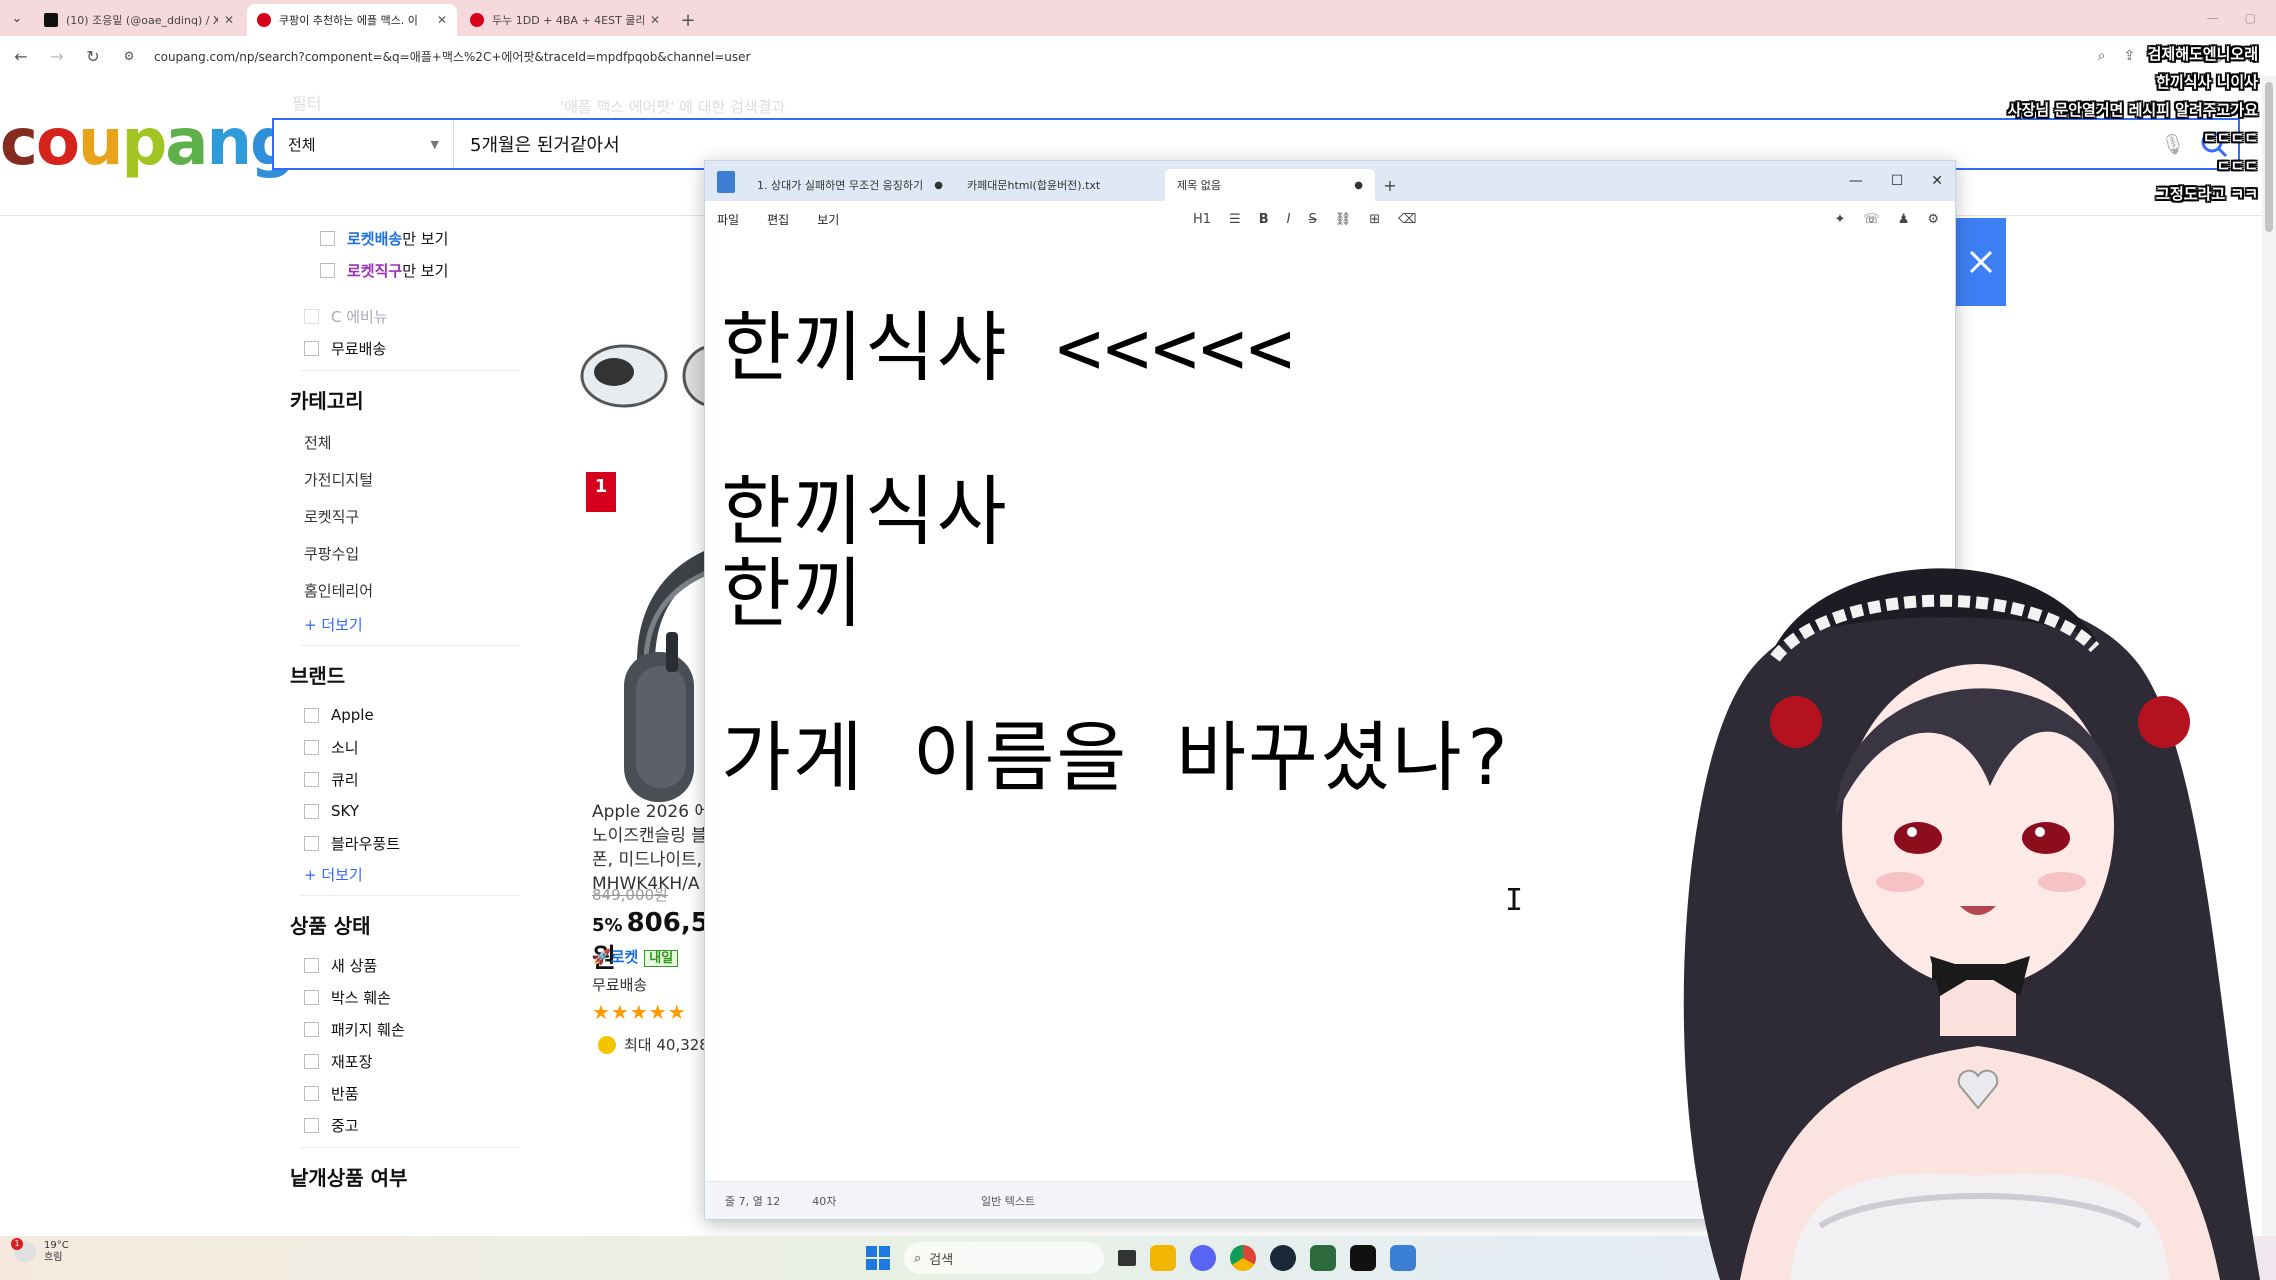 This screenshot has width=2276, height=1280. I want to click on app-icon, so click(1323, 1258).